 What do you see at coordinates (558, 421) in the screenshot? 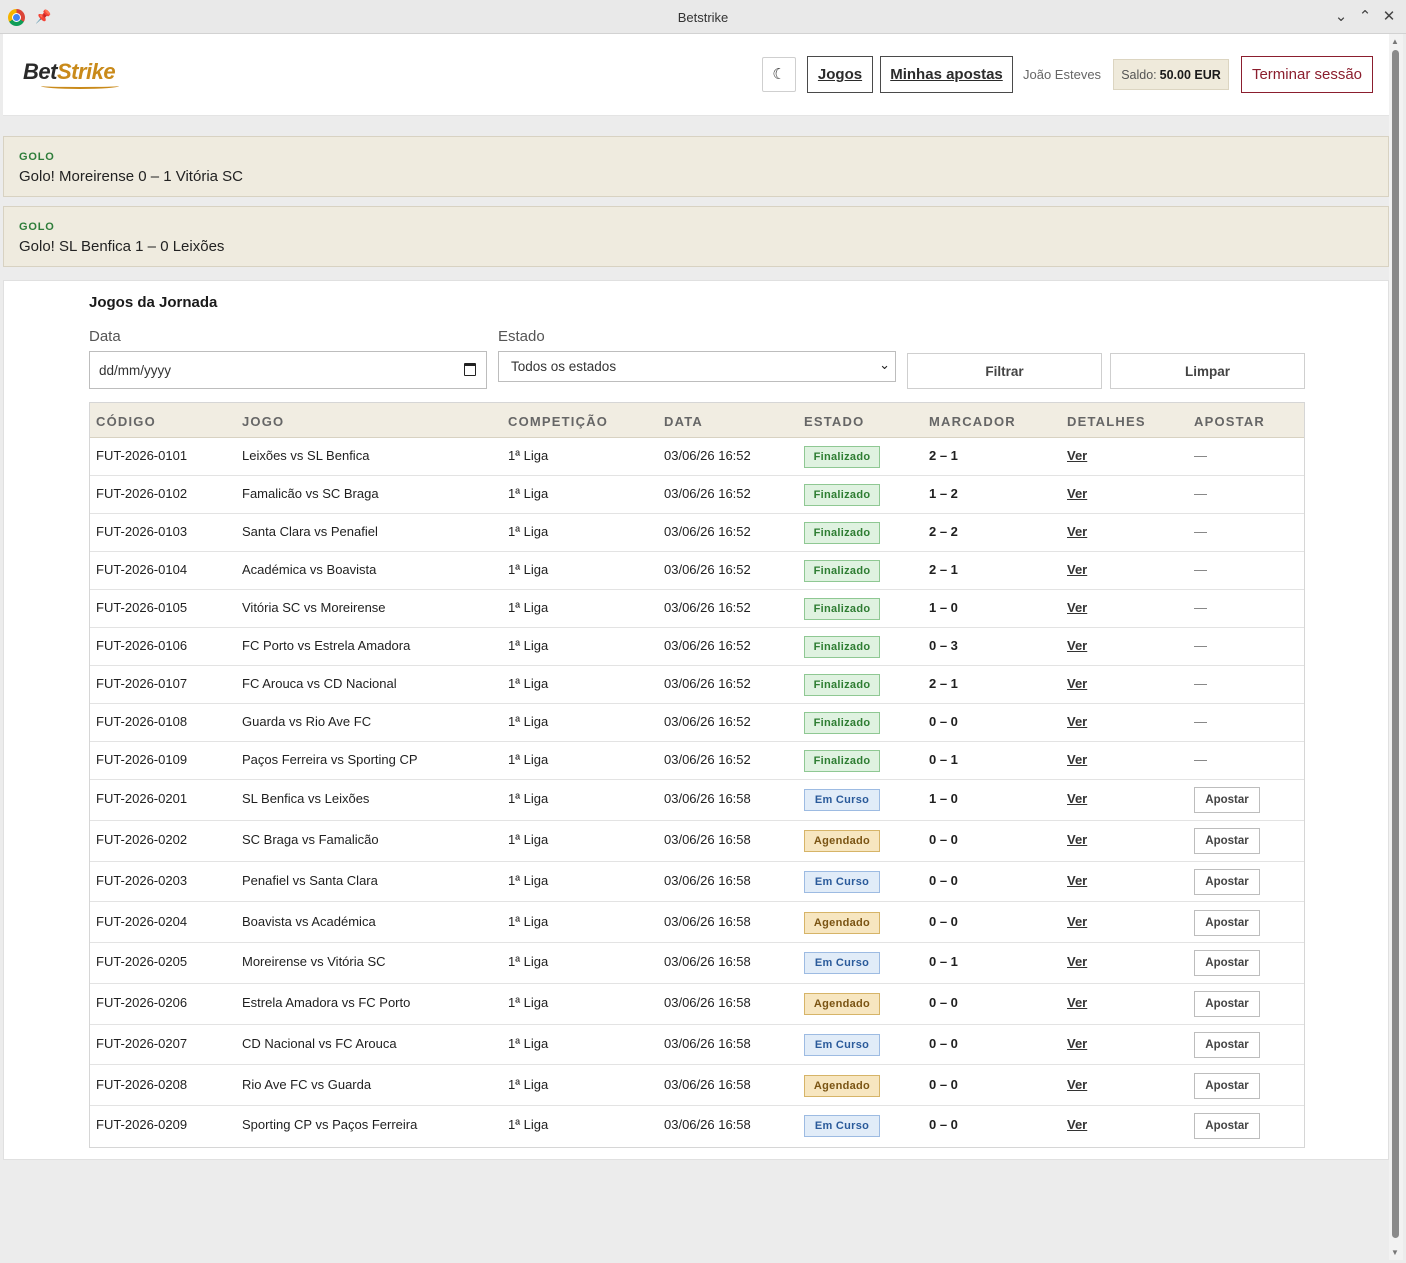
I see `column-header: COMPETIÇÃO` at bounding box center [558, 421].